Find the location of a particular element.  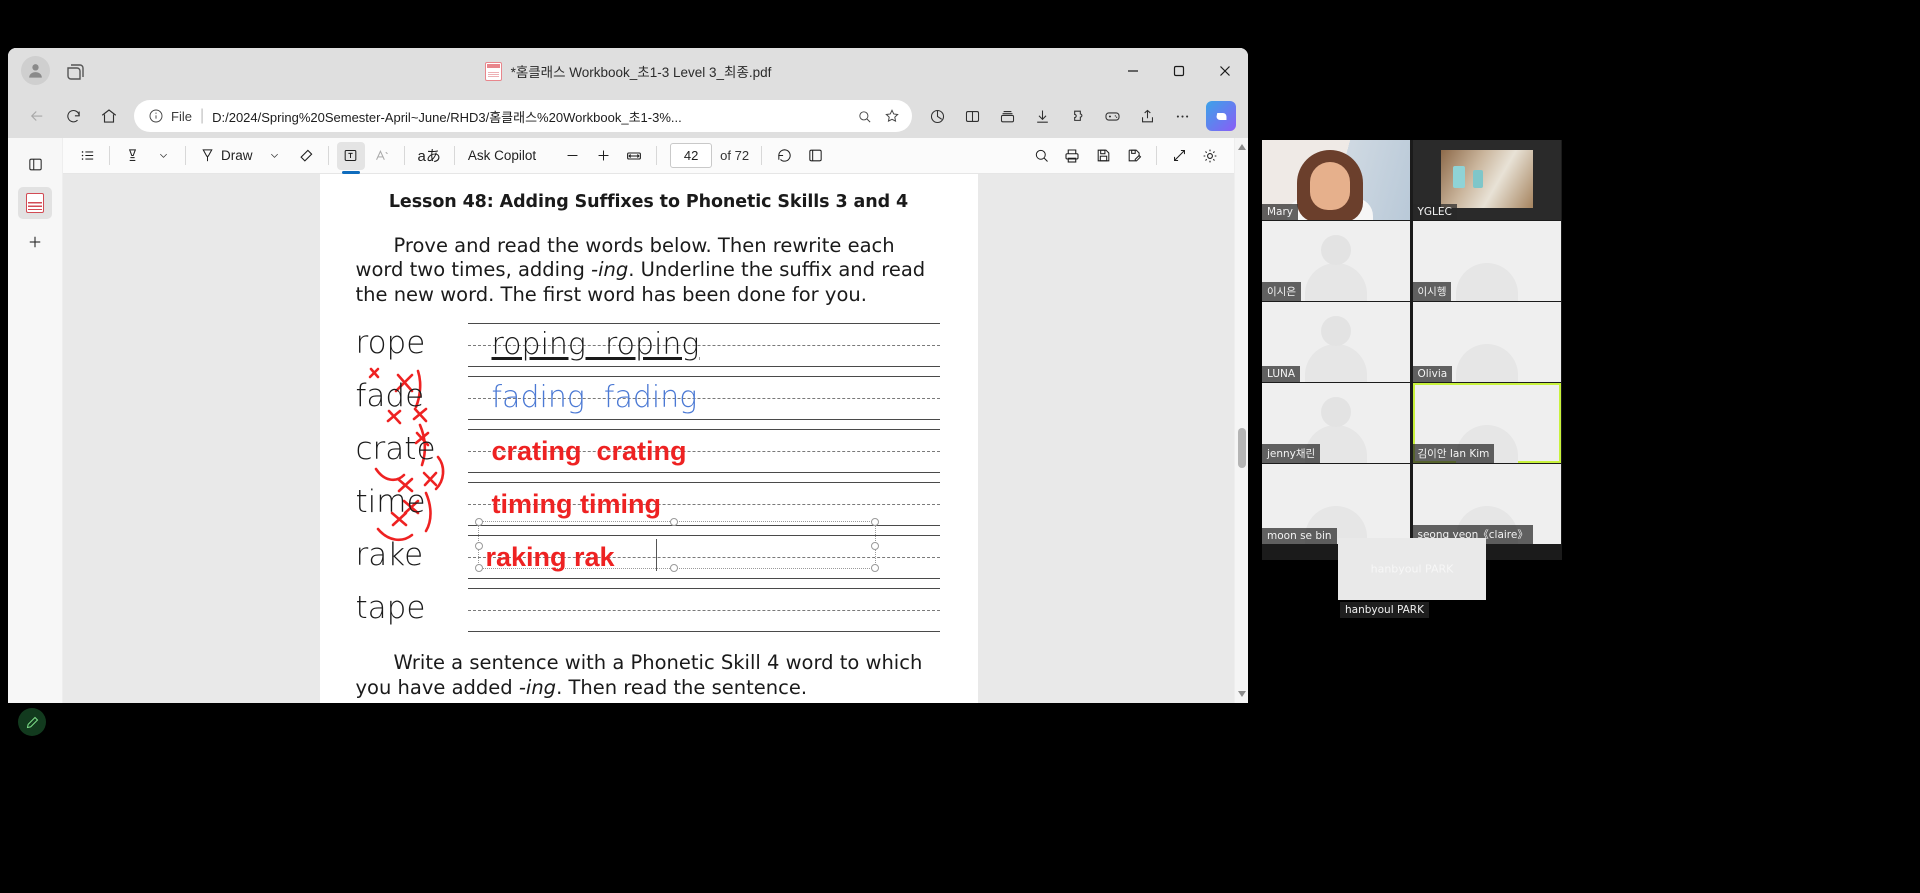

favorite-star-icon is located at coordinates (892, 116).